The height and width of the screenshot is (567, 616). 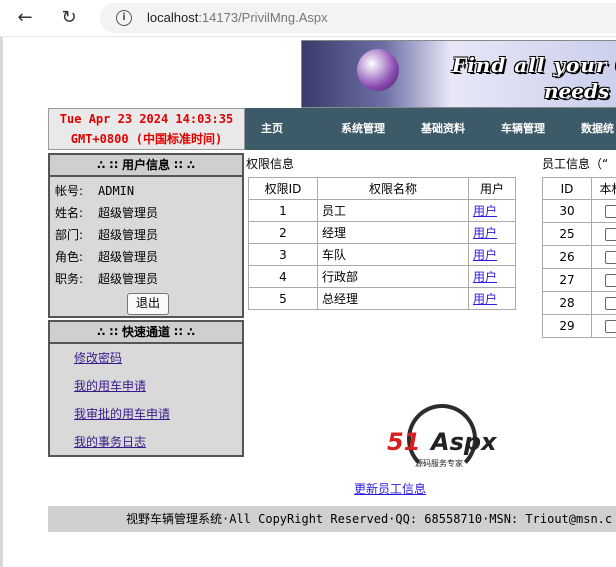 I want to click on banner-line2: needs, so click(x=577, y=91).